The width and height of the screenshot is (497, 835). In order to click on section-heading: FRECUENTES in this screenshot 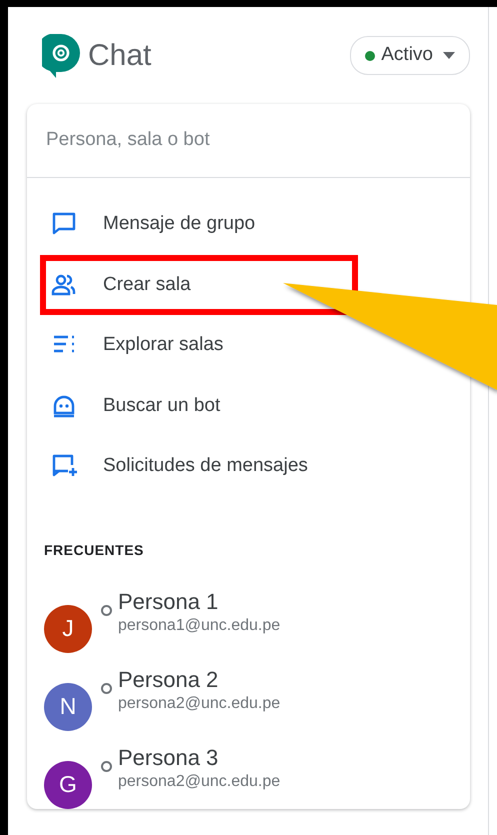, I will do `click(94, 550)`.